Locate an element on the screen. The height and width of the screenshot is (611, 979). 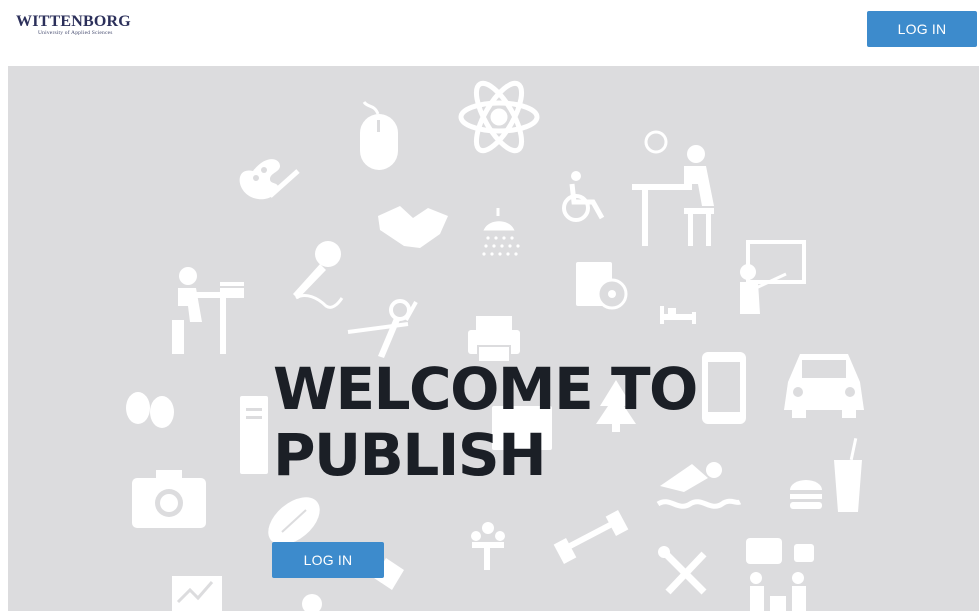
chat-group-icon is located at coordinates (780, 574).